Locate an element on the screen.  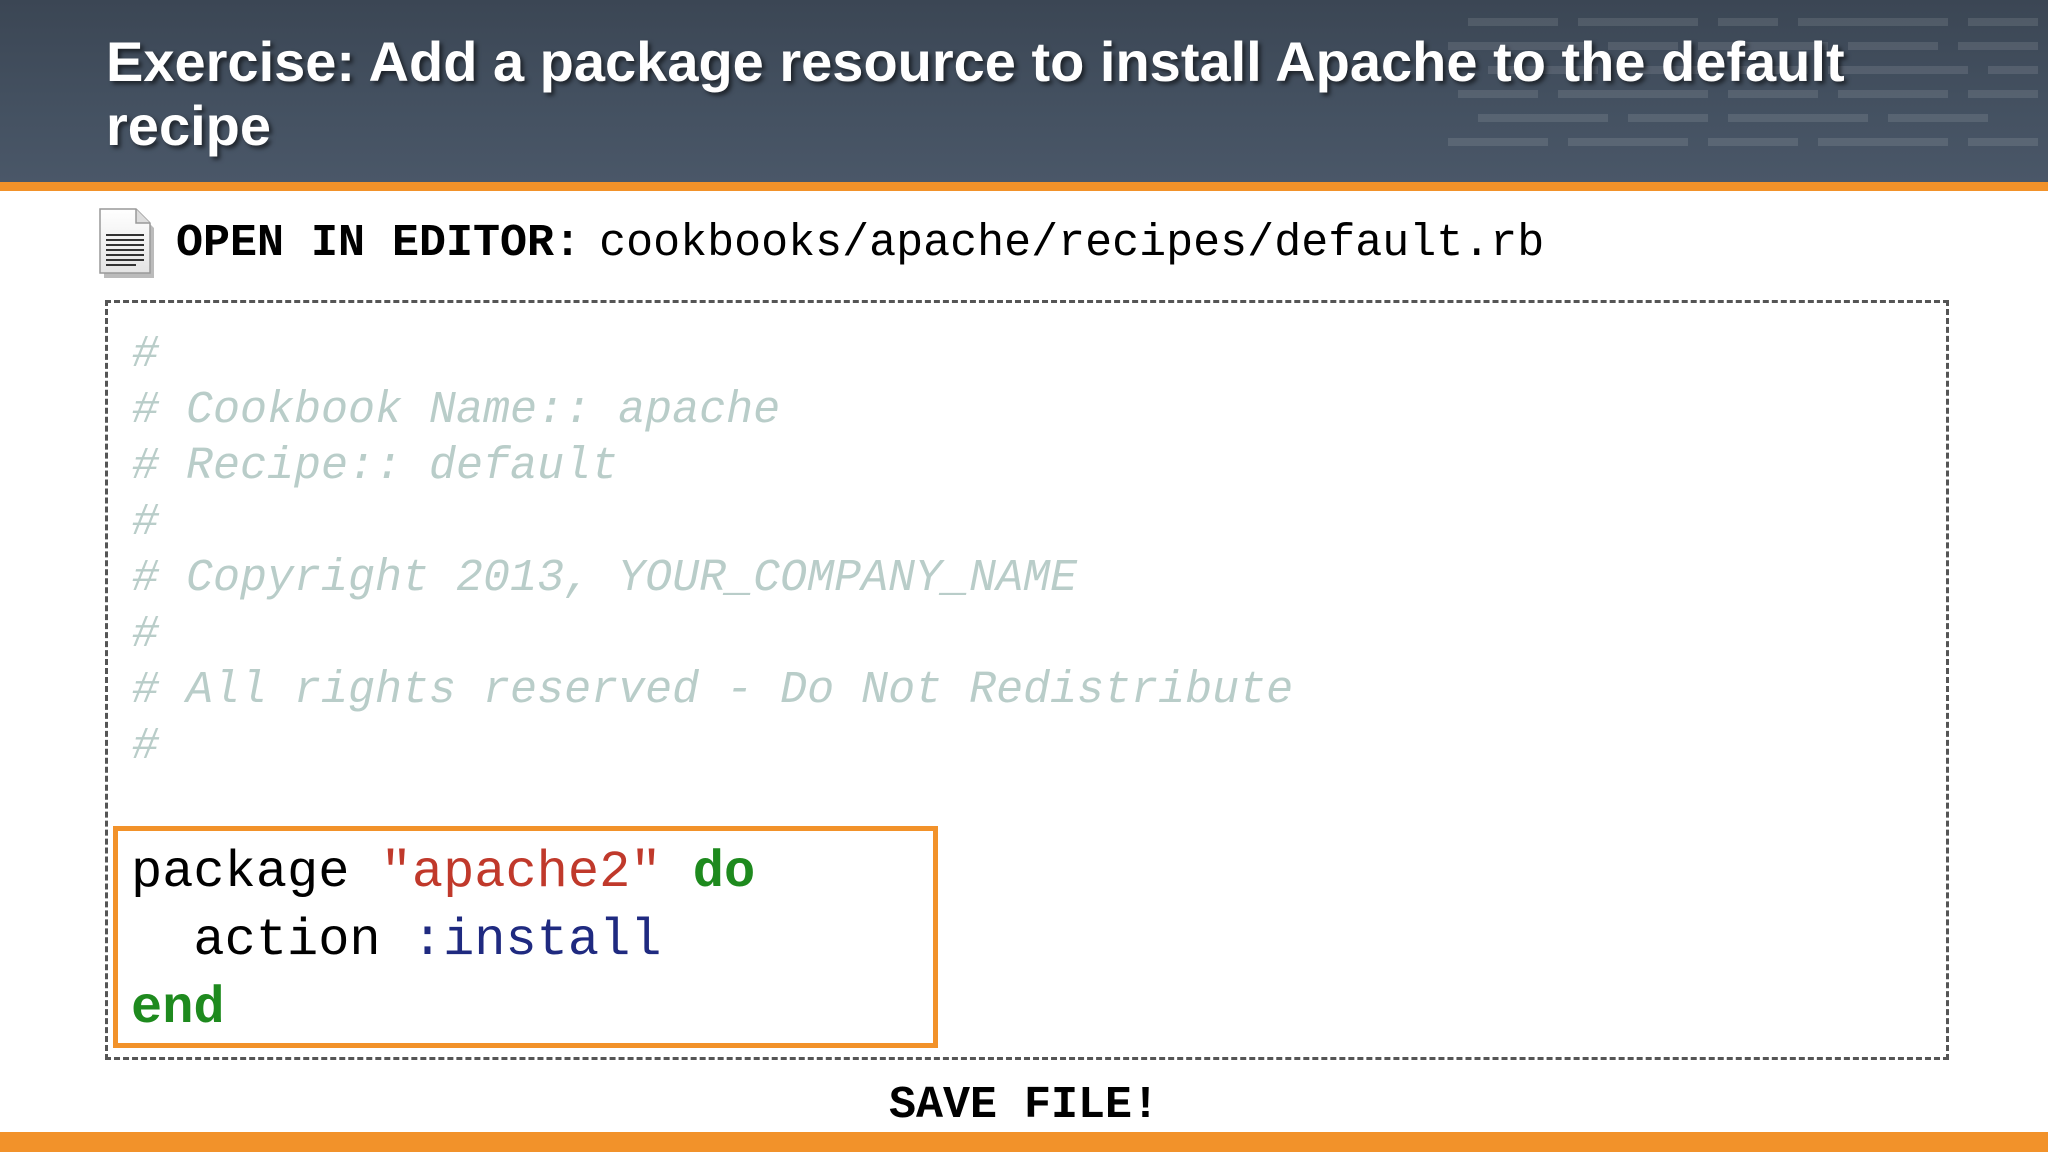
document-icon is located at coordinates (126, 243).